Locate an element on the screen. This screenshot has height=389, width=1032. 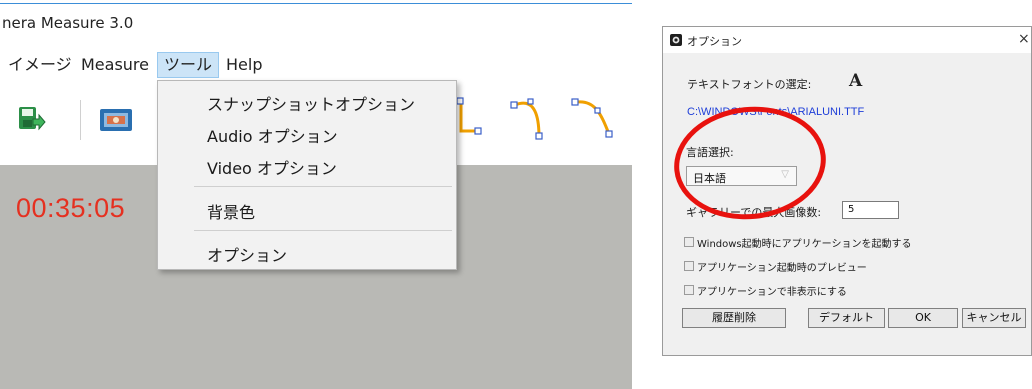
window-title: nera Measure 3.0 is located at coordinates (68, 23).